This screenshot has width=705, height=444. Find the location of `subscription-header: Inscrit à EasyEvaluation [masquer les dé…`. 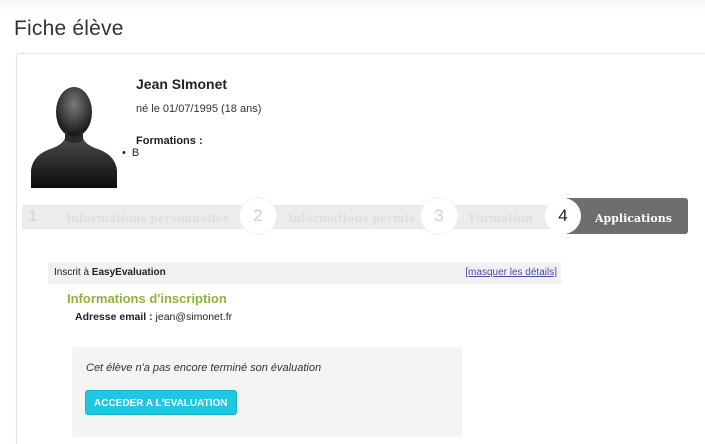

subscription-header: Inscrit à EasyEvaluation [masquer les dé… is located at coordinates (304, 273).